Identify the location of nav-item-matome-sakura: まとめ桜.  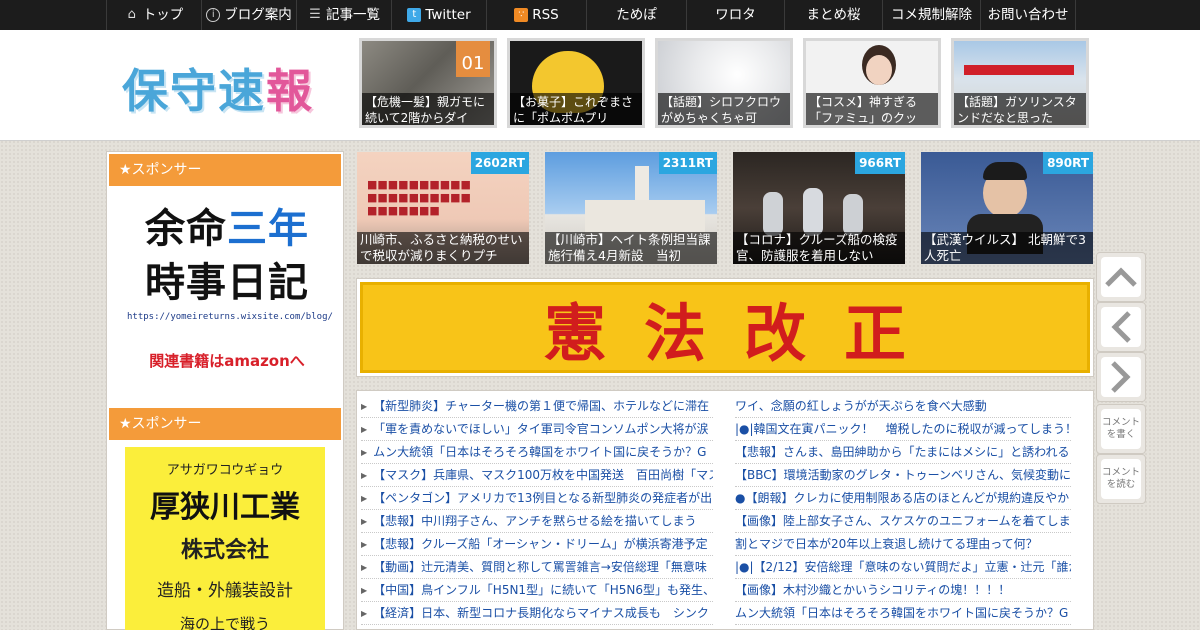
(833, 15).